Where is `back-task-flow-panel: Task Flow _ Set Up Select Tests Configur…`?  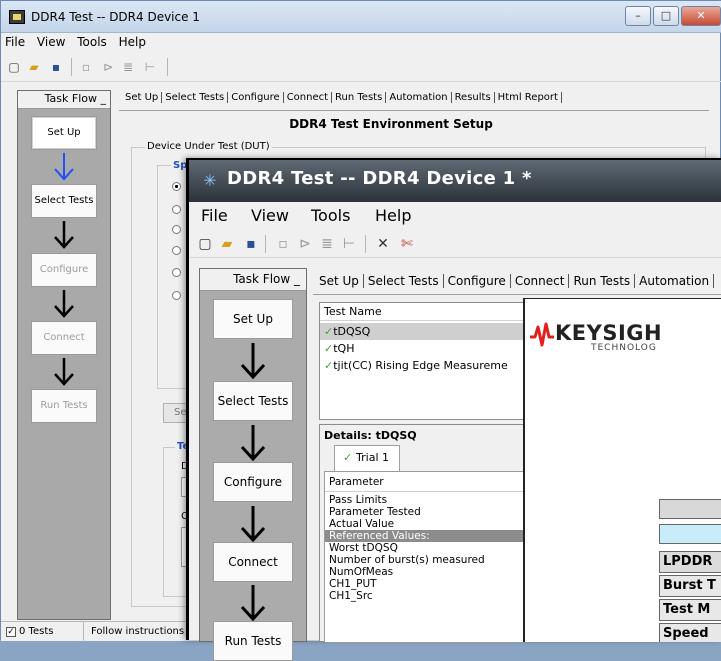
back-task-flow-panel: Task Flow _ Set Up Select Tests Configur… is located at coordinates (64, 355).